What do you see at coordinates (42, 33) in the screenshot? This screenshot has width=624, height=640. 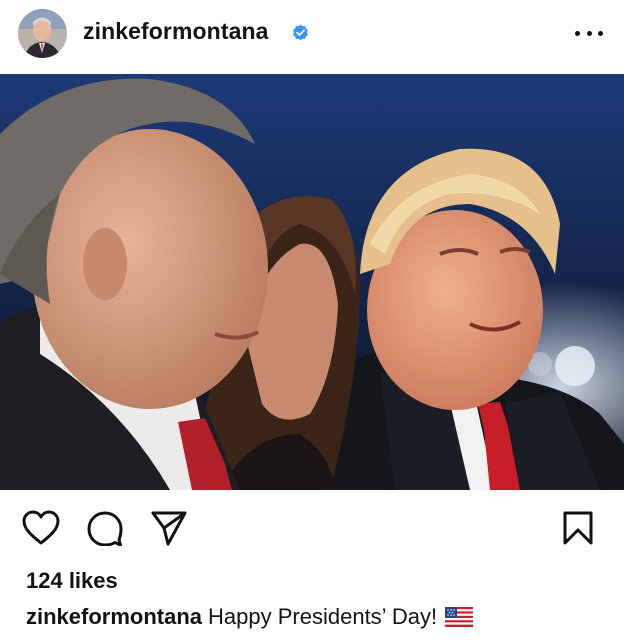 I see `avatar` at bounding box center [42, 33].